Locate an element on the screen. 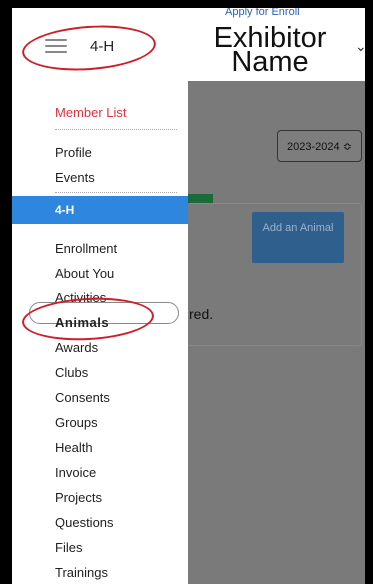 The width and height of the screenshot is (373, 584). drawer-item-member-list: Member List is located at coordinates (91, 113).